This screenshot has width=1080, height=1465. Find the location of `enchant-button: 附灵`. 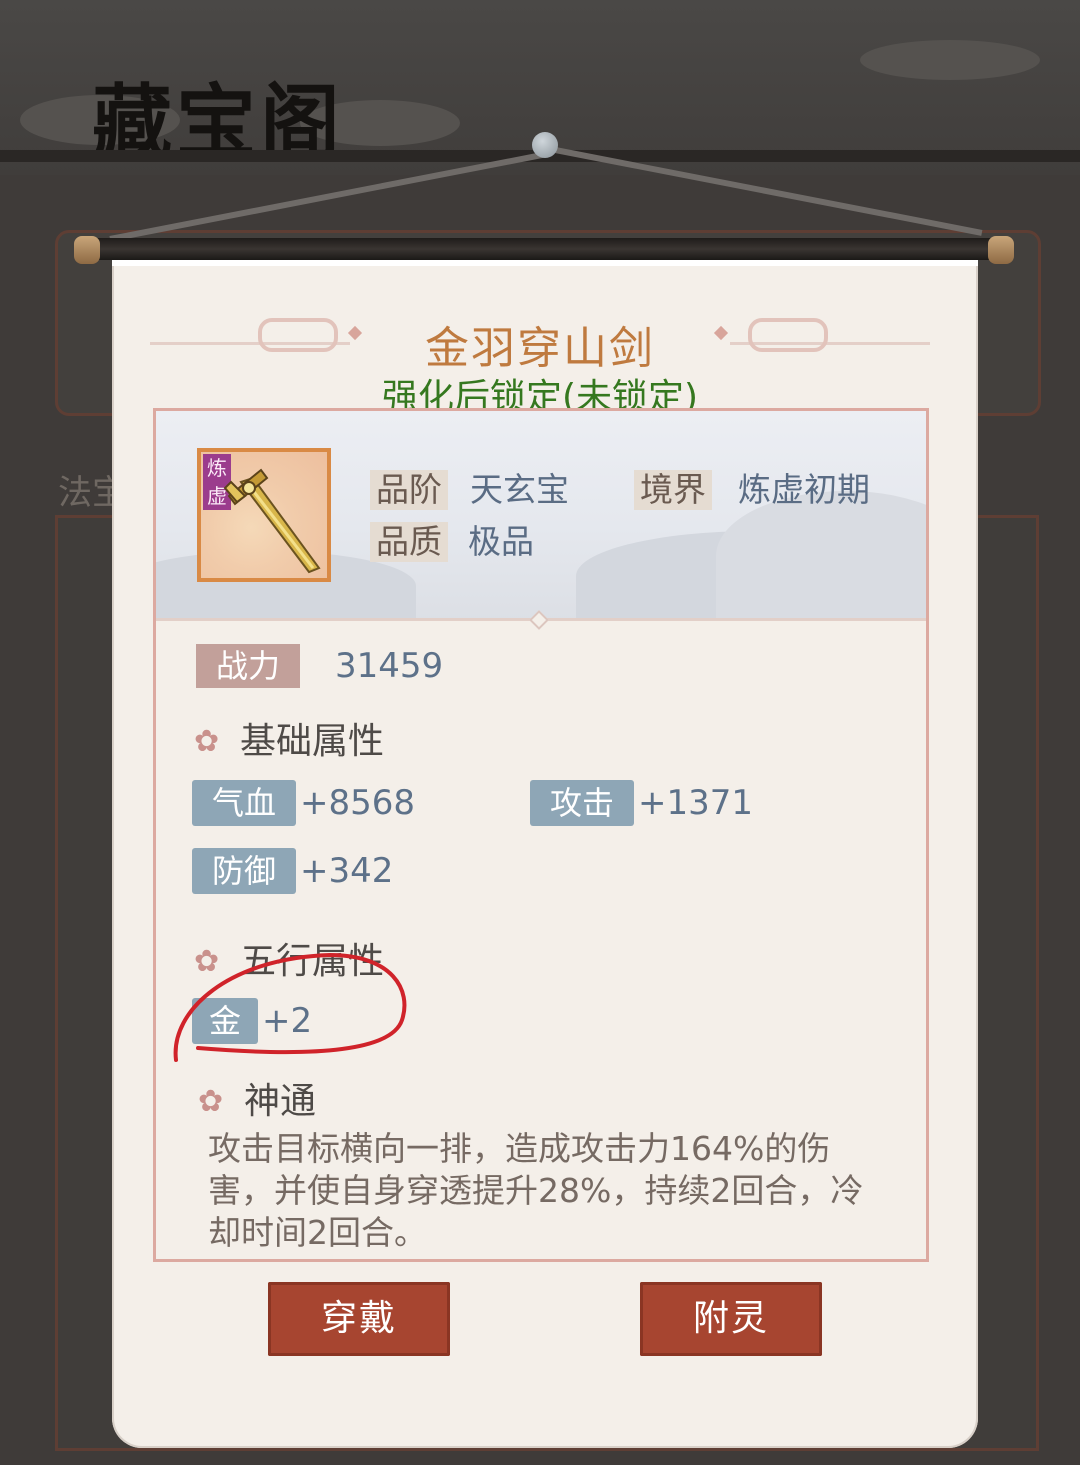

enchant-button: 附灵 is located at coordinates (731, 1319).